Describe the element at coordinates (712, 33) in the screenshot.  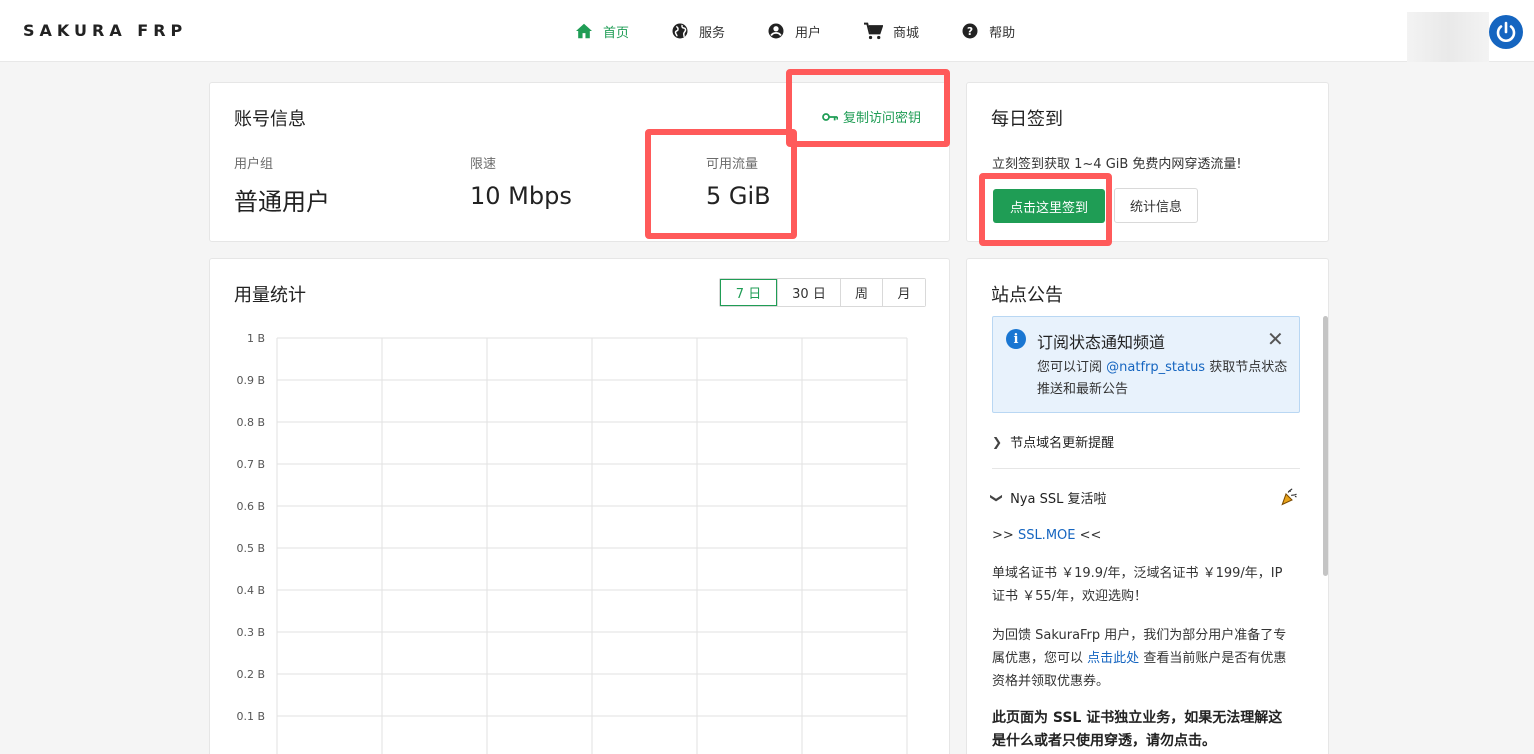
I see `nav-services-label: 服务` at that location.